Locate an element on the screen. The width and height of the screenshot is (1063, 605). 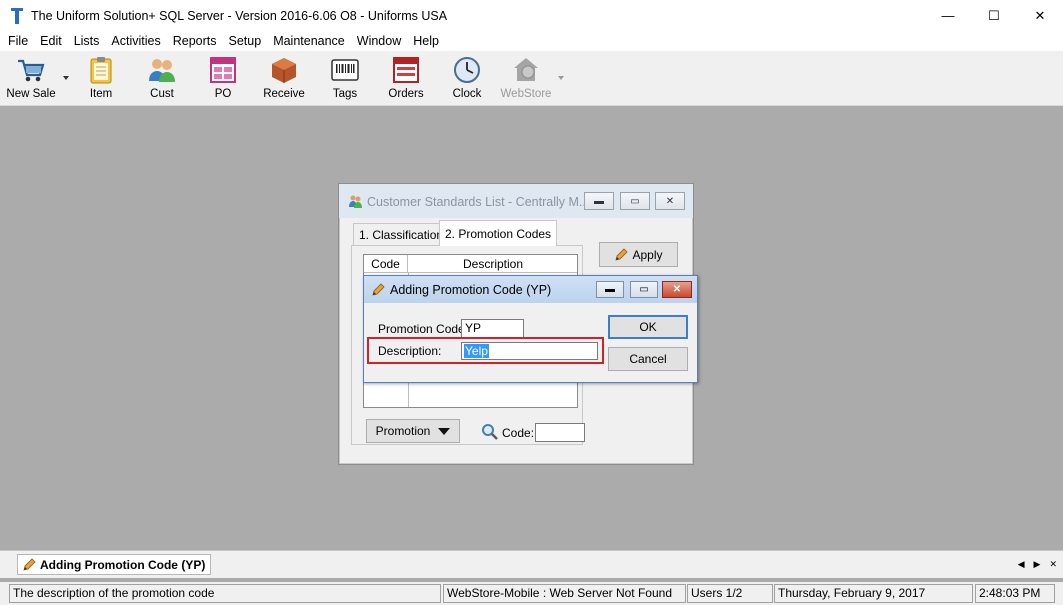
task-tab-adding-promotion-code: Adding Promotion Code (YP) is located at coordinates (114, 564).